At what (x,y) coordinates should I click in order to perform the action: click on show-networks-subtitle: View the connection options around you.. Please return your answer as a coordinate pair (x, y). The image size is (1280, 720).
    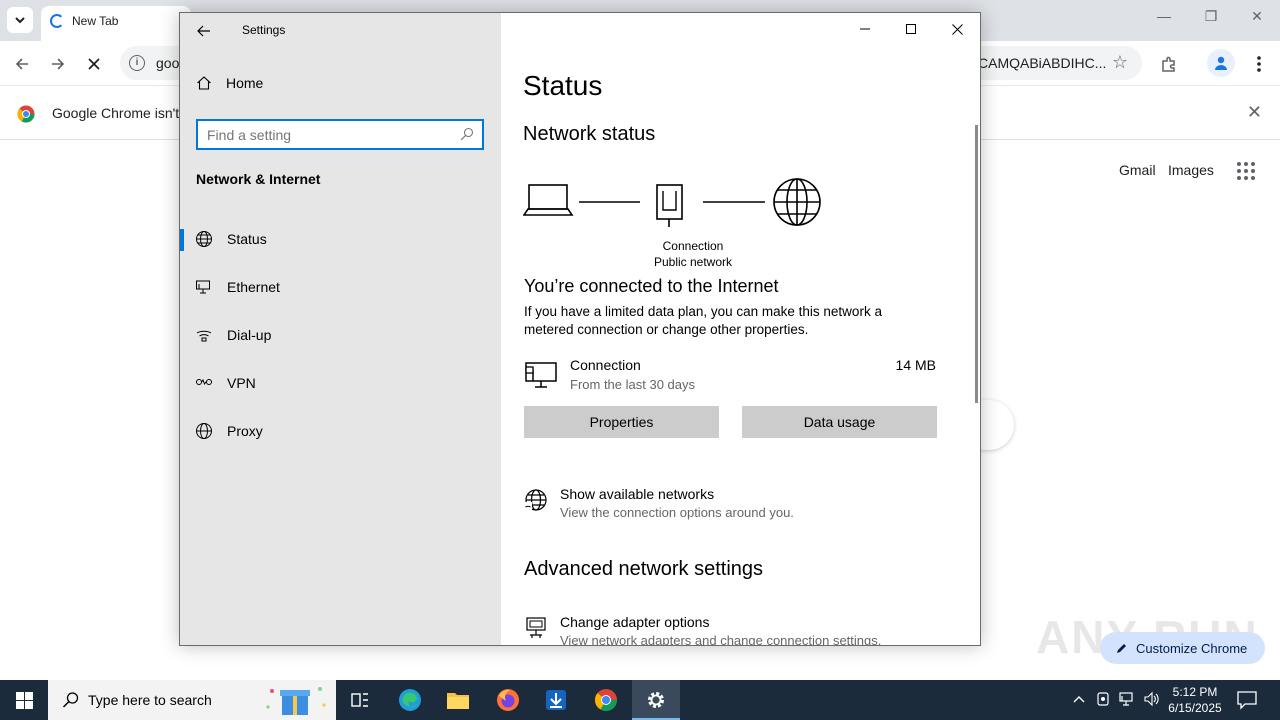
    Looking at the image, I should click on (677, 512).